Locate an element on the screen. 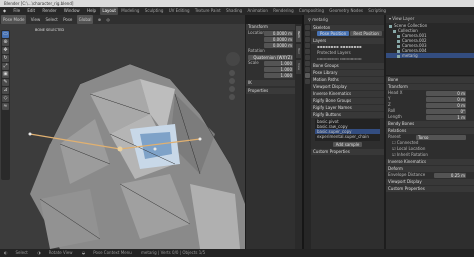  perspective-toggle-icon is located at coordinates (232, 97).